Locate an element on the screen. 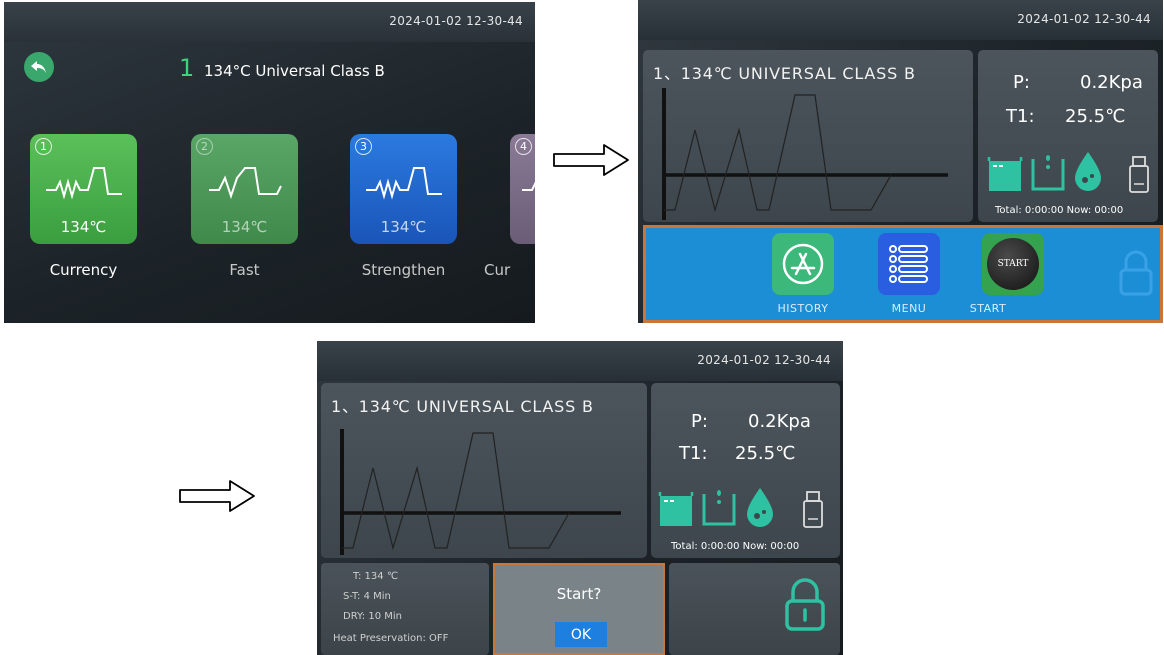 The width and height of the screenshot is (1164, 655). menu-button is located at coordinates (909, 264).